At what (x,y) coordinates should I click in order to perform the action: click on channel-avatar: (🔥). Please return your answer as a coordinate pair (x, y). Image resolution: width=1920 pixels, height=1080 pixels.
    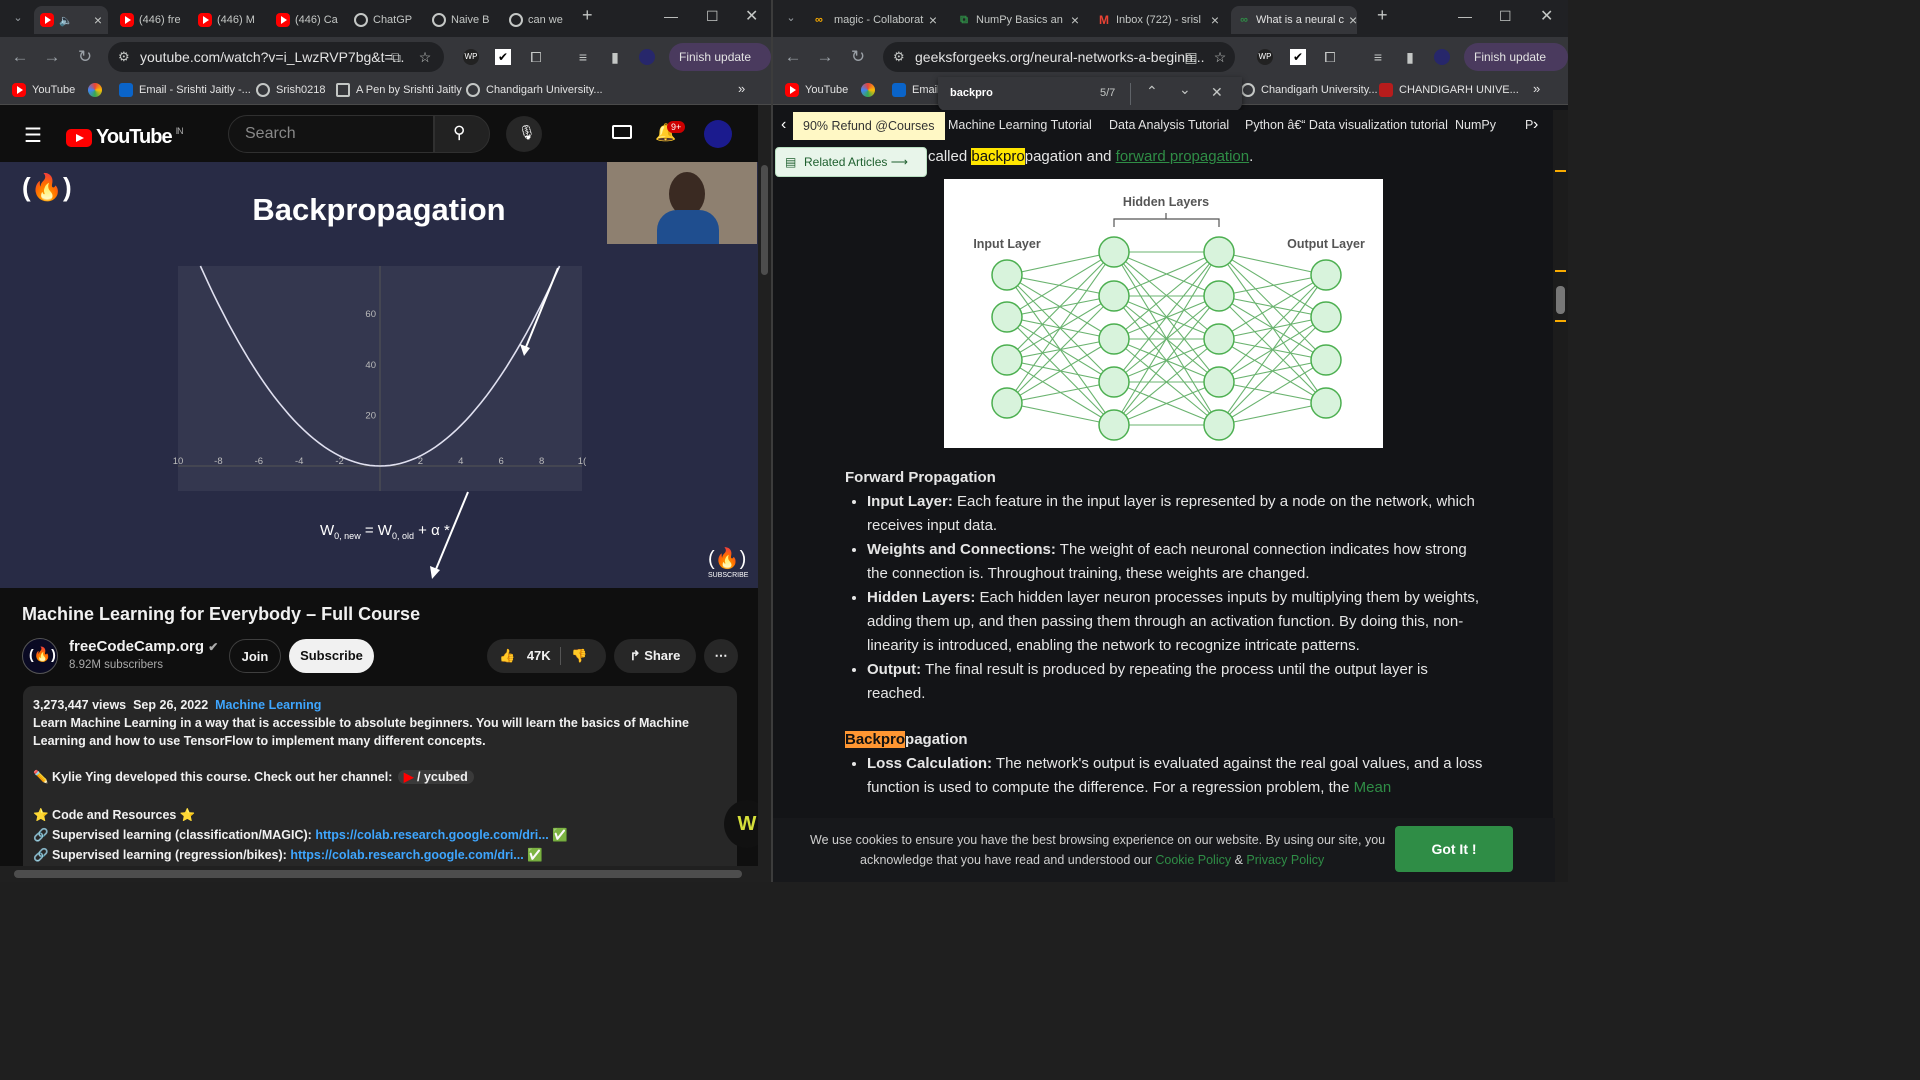
    Looking at the image, I should click on (40, 656).